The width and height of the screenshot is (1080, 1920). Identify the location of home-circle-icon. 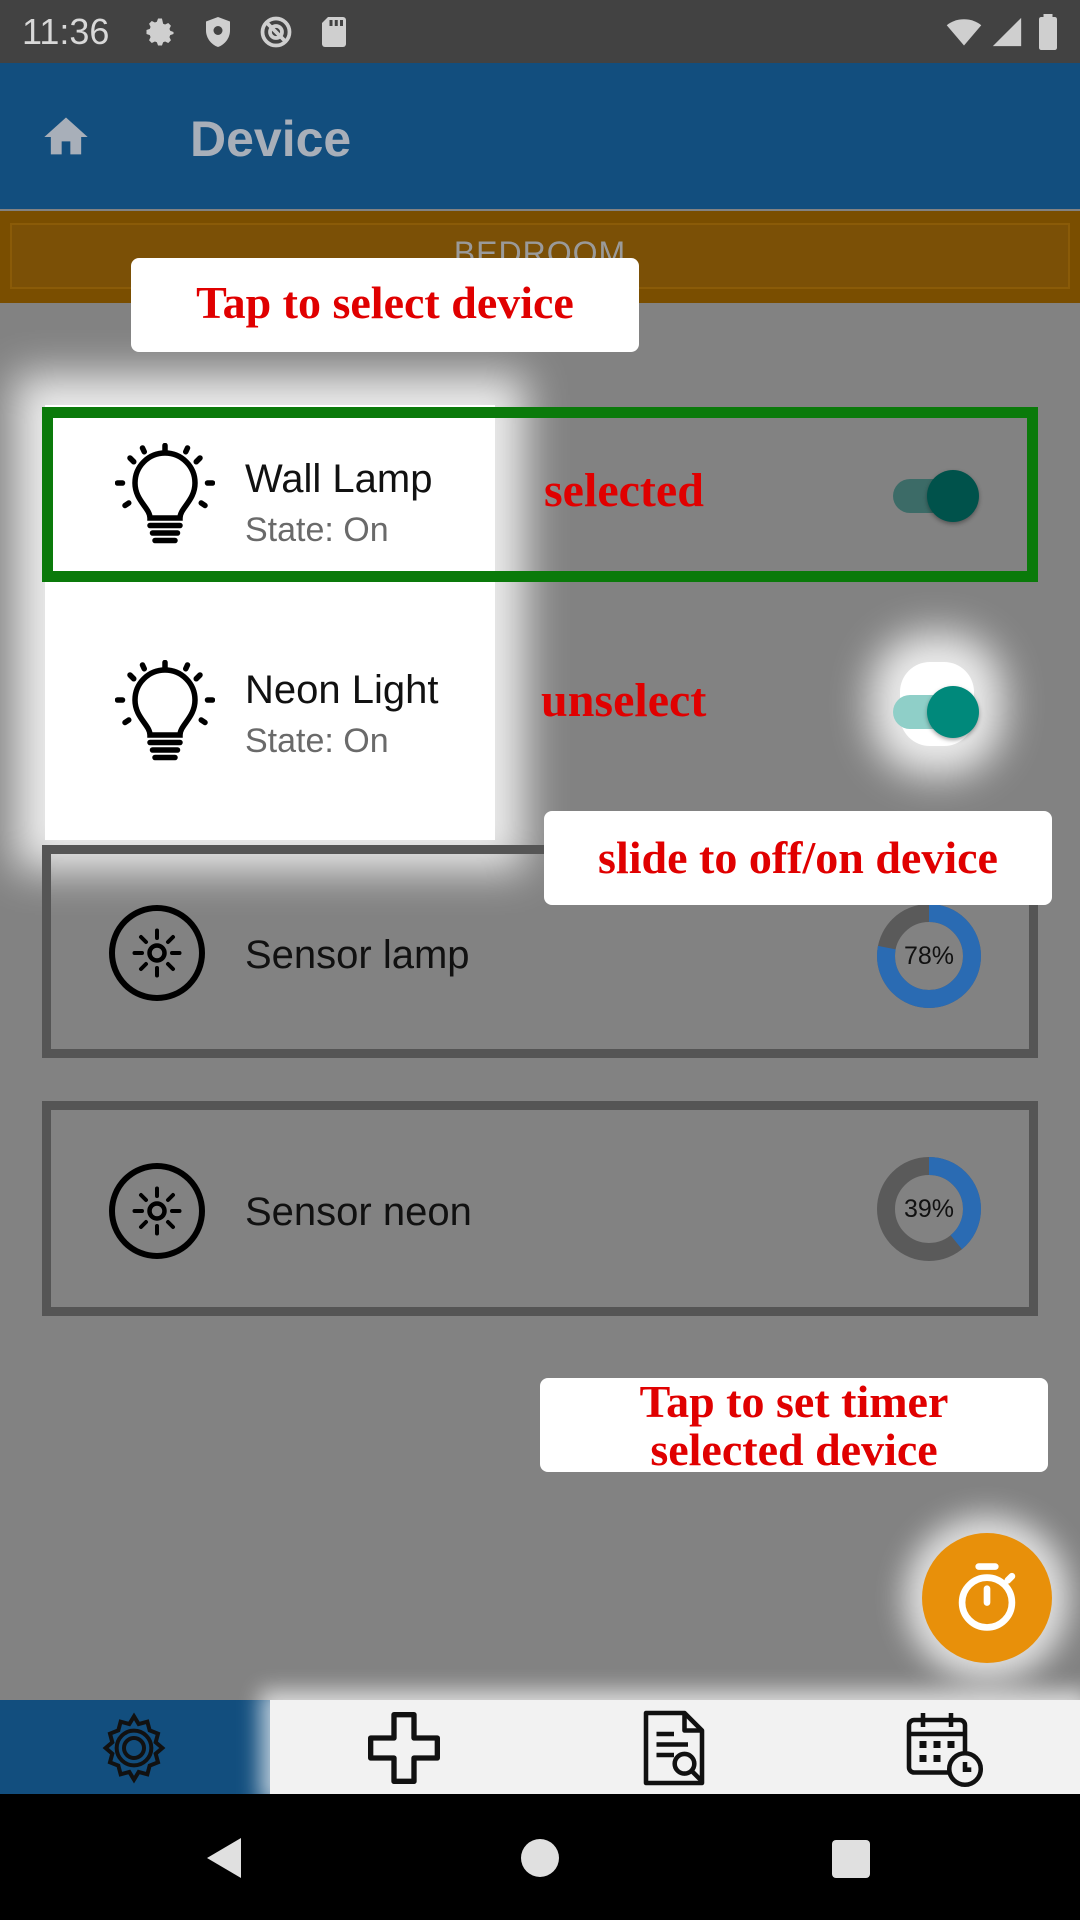
(540, 1858).